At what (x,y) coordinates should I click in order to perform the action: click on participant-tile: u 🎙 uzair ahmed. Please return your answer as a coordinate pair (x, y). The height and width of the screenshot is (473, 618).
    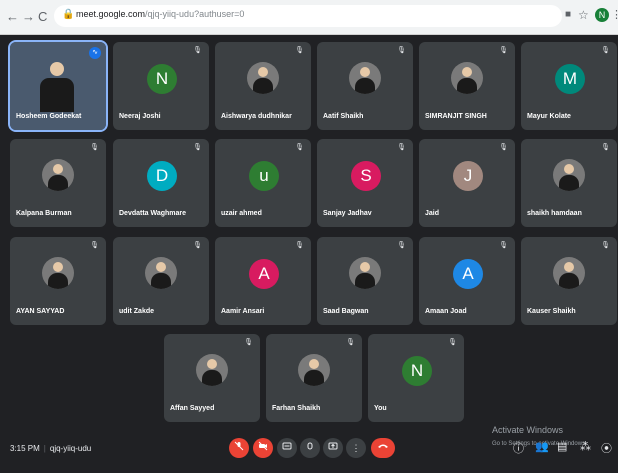
    Looking at the image, I should click on (263, 183).